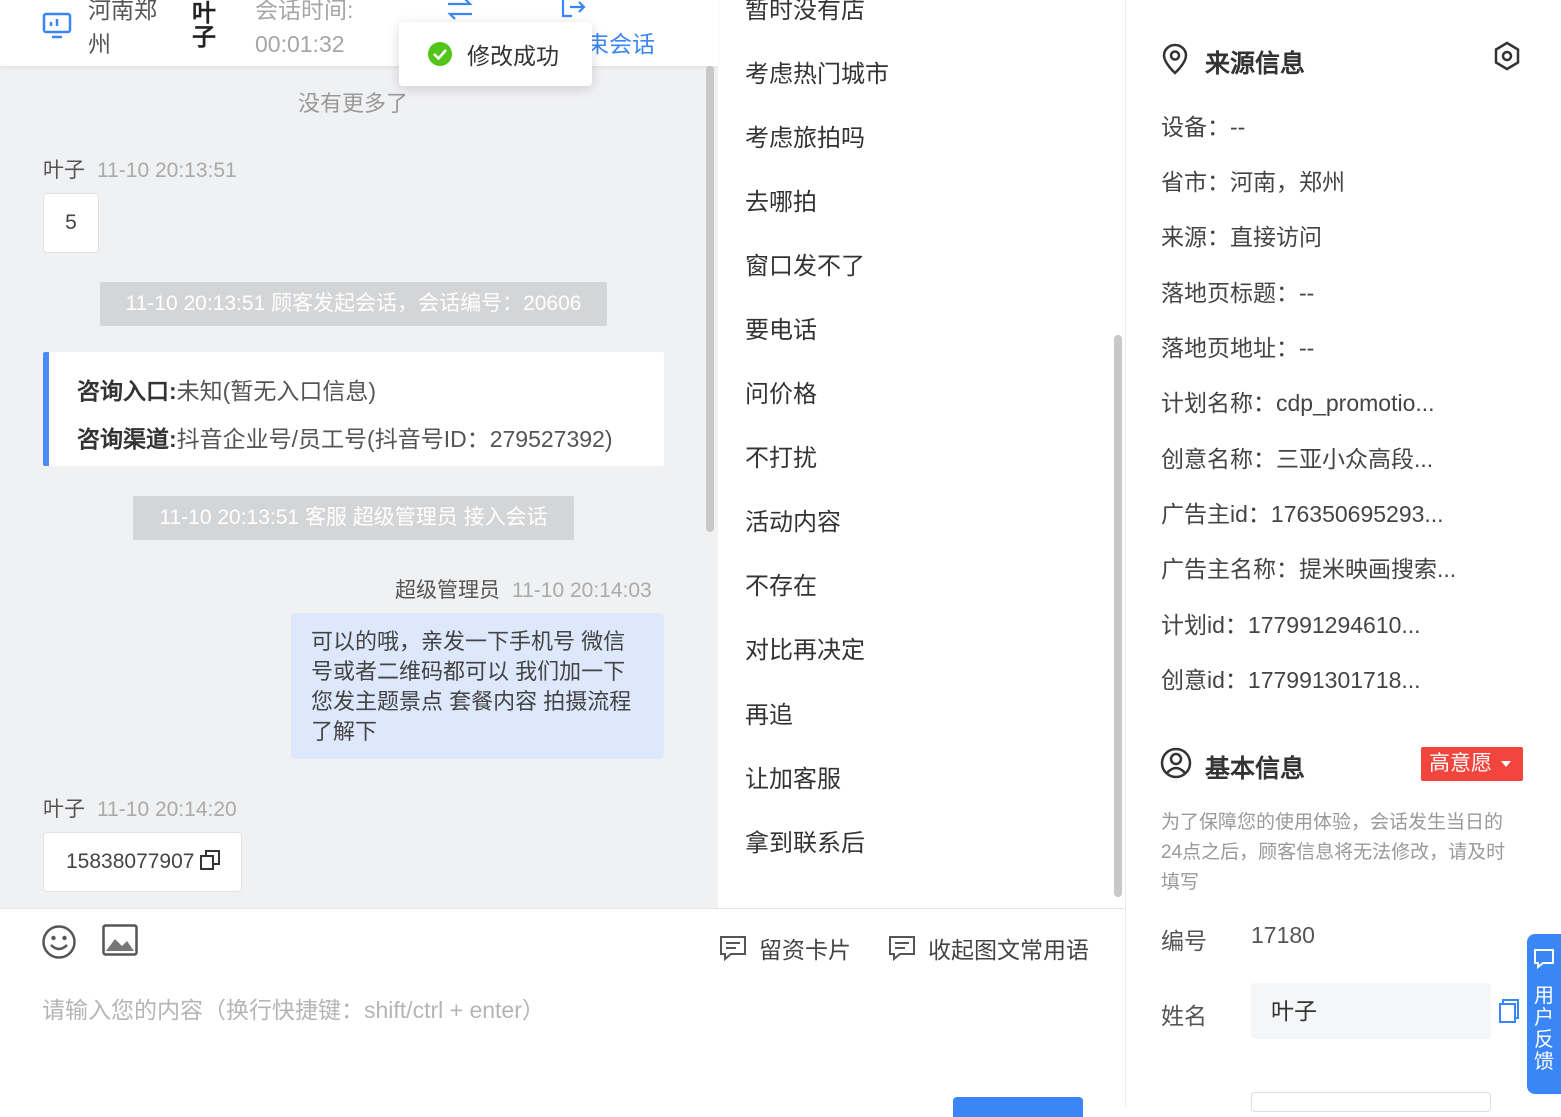 This screenshot has width=1561, height=1117. What do you see at coordinates (127, 439) in the screenshot?
I see `consult-channel-label: 咨询渠道:` at bounding box center [127, 439].